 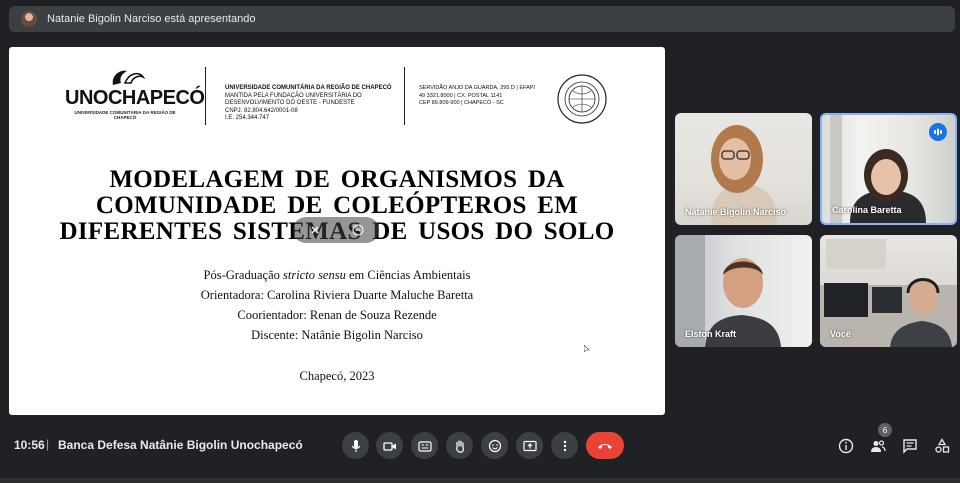 I want to click on participant-tile-self: Você, so click(x=888, y=291).